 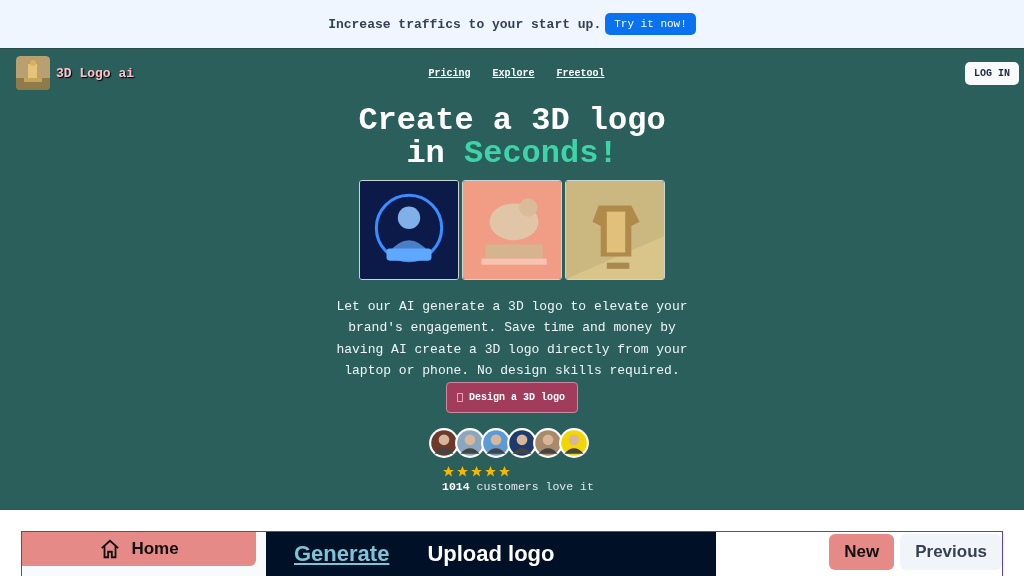 What do you see at coordinates (951, 552) in the screenshot?
I see `previous-button: Previous` at bounding box center [951, 552].